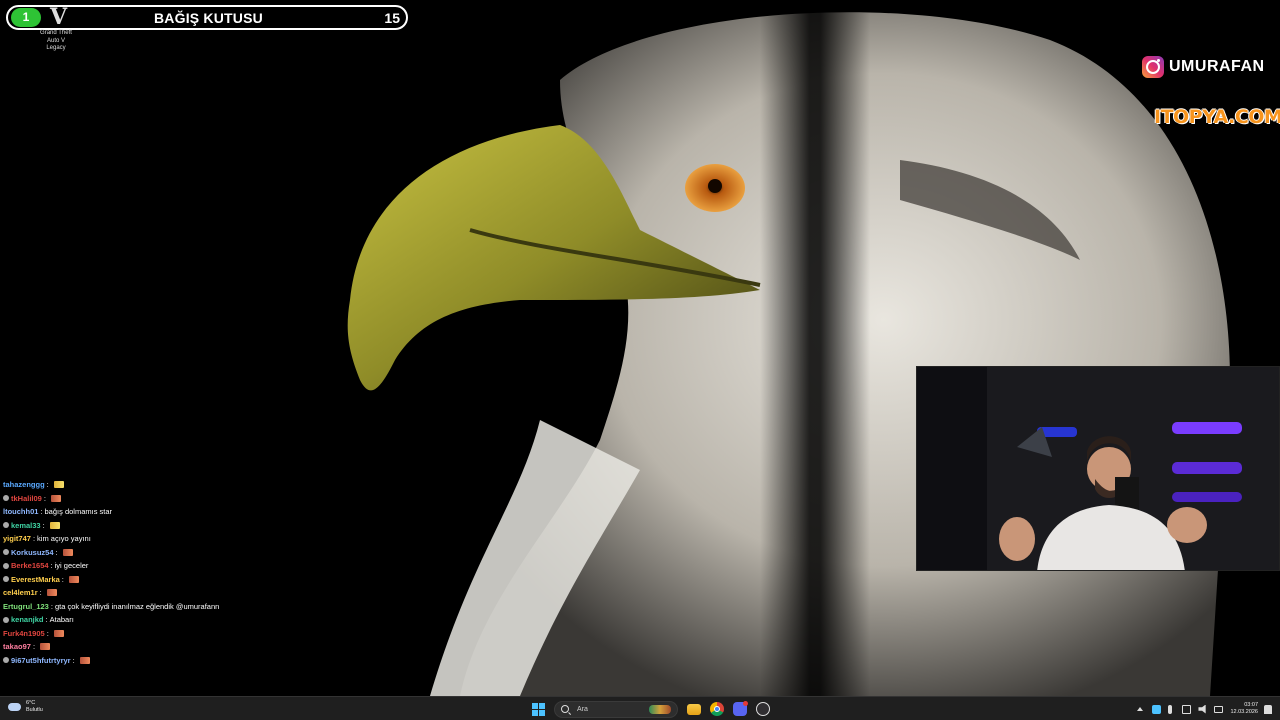 The height and width of the screenshot is (720, 1280). What do you see at coordinates (26, 499) in the screenshot?
I see `chat-username: tkHalil09` at bounding box center [26, 499].